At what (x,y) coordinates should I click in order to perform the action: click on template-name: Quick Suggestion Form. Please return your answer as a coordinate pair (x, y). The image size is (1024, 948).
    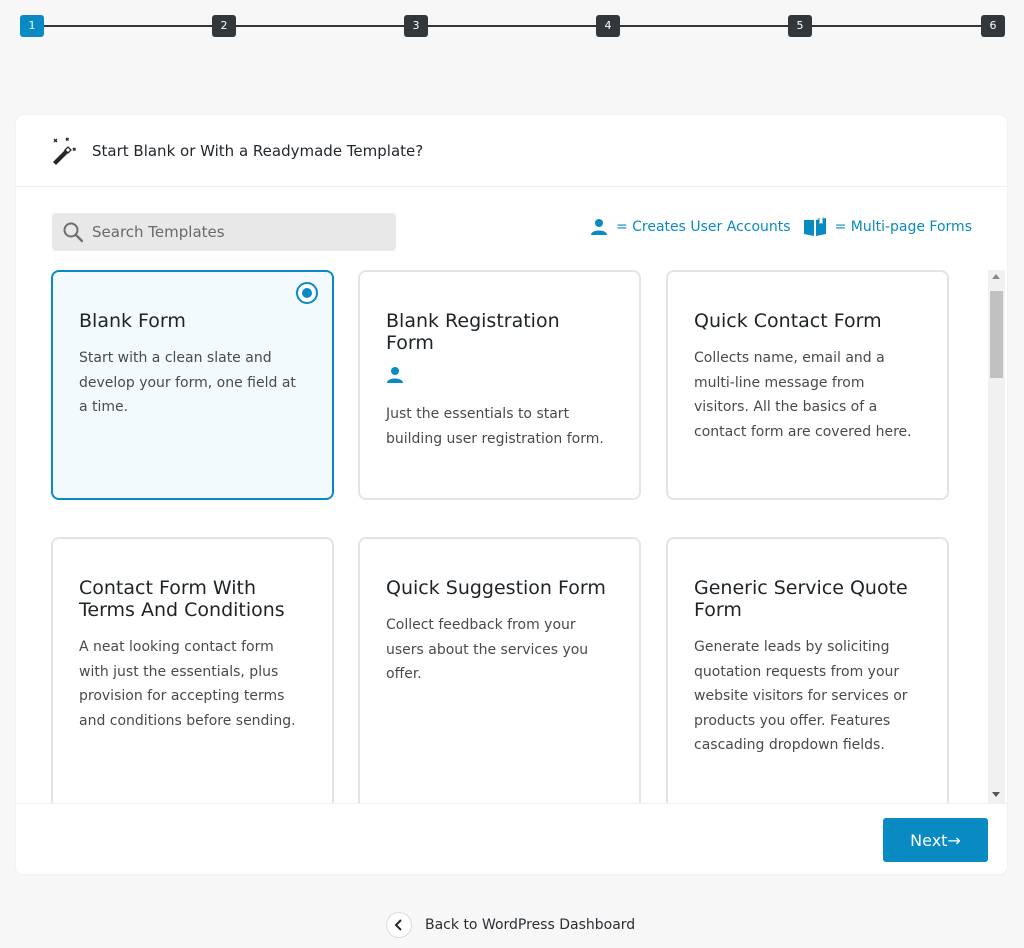
    Looking at the image, I should click on (496, 588).